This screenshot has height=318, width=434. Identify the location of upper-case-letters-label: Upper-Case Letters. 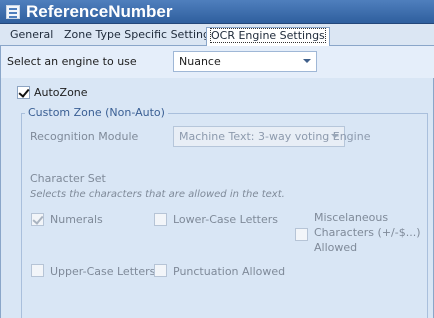
(103, 271).